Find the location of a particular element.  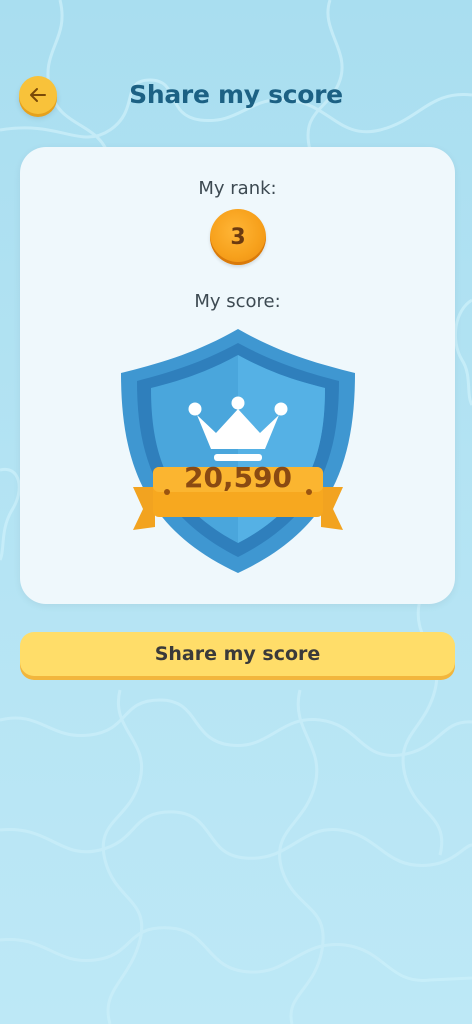

share-score-button: Share my score is located at coordinates (237, 654).